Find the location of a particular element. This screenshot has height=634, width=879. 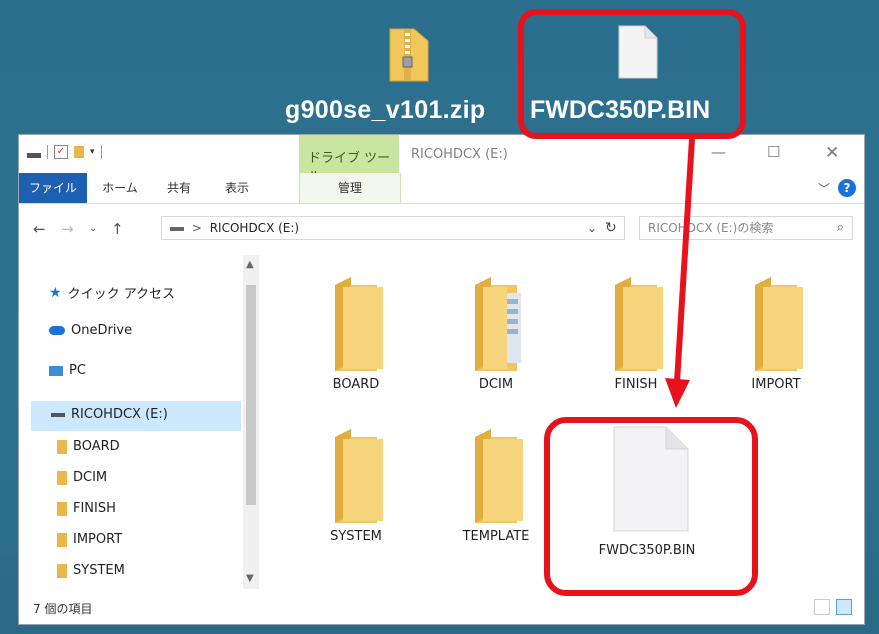

copy-arrow is located at coordinates (680, 273).